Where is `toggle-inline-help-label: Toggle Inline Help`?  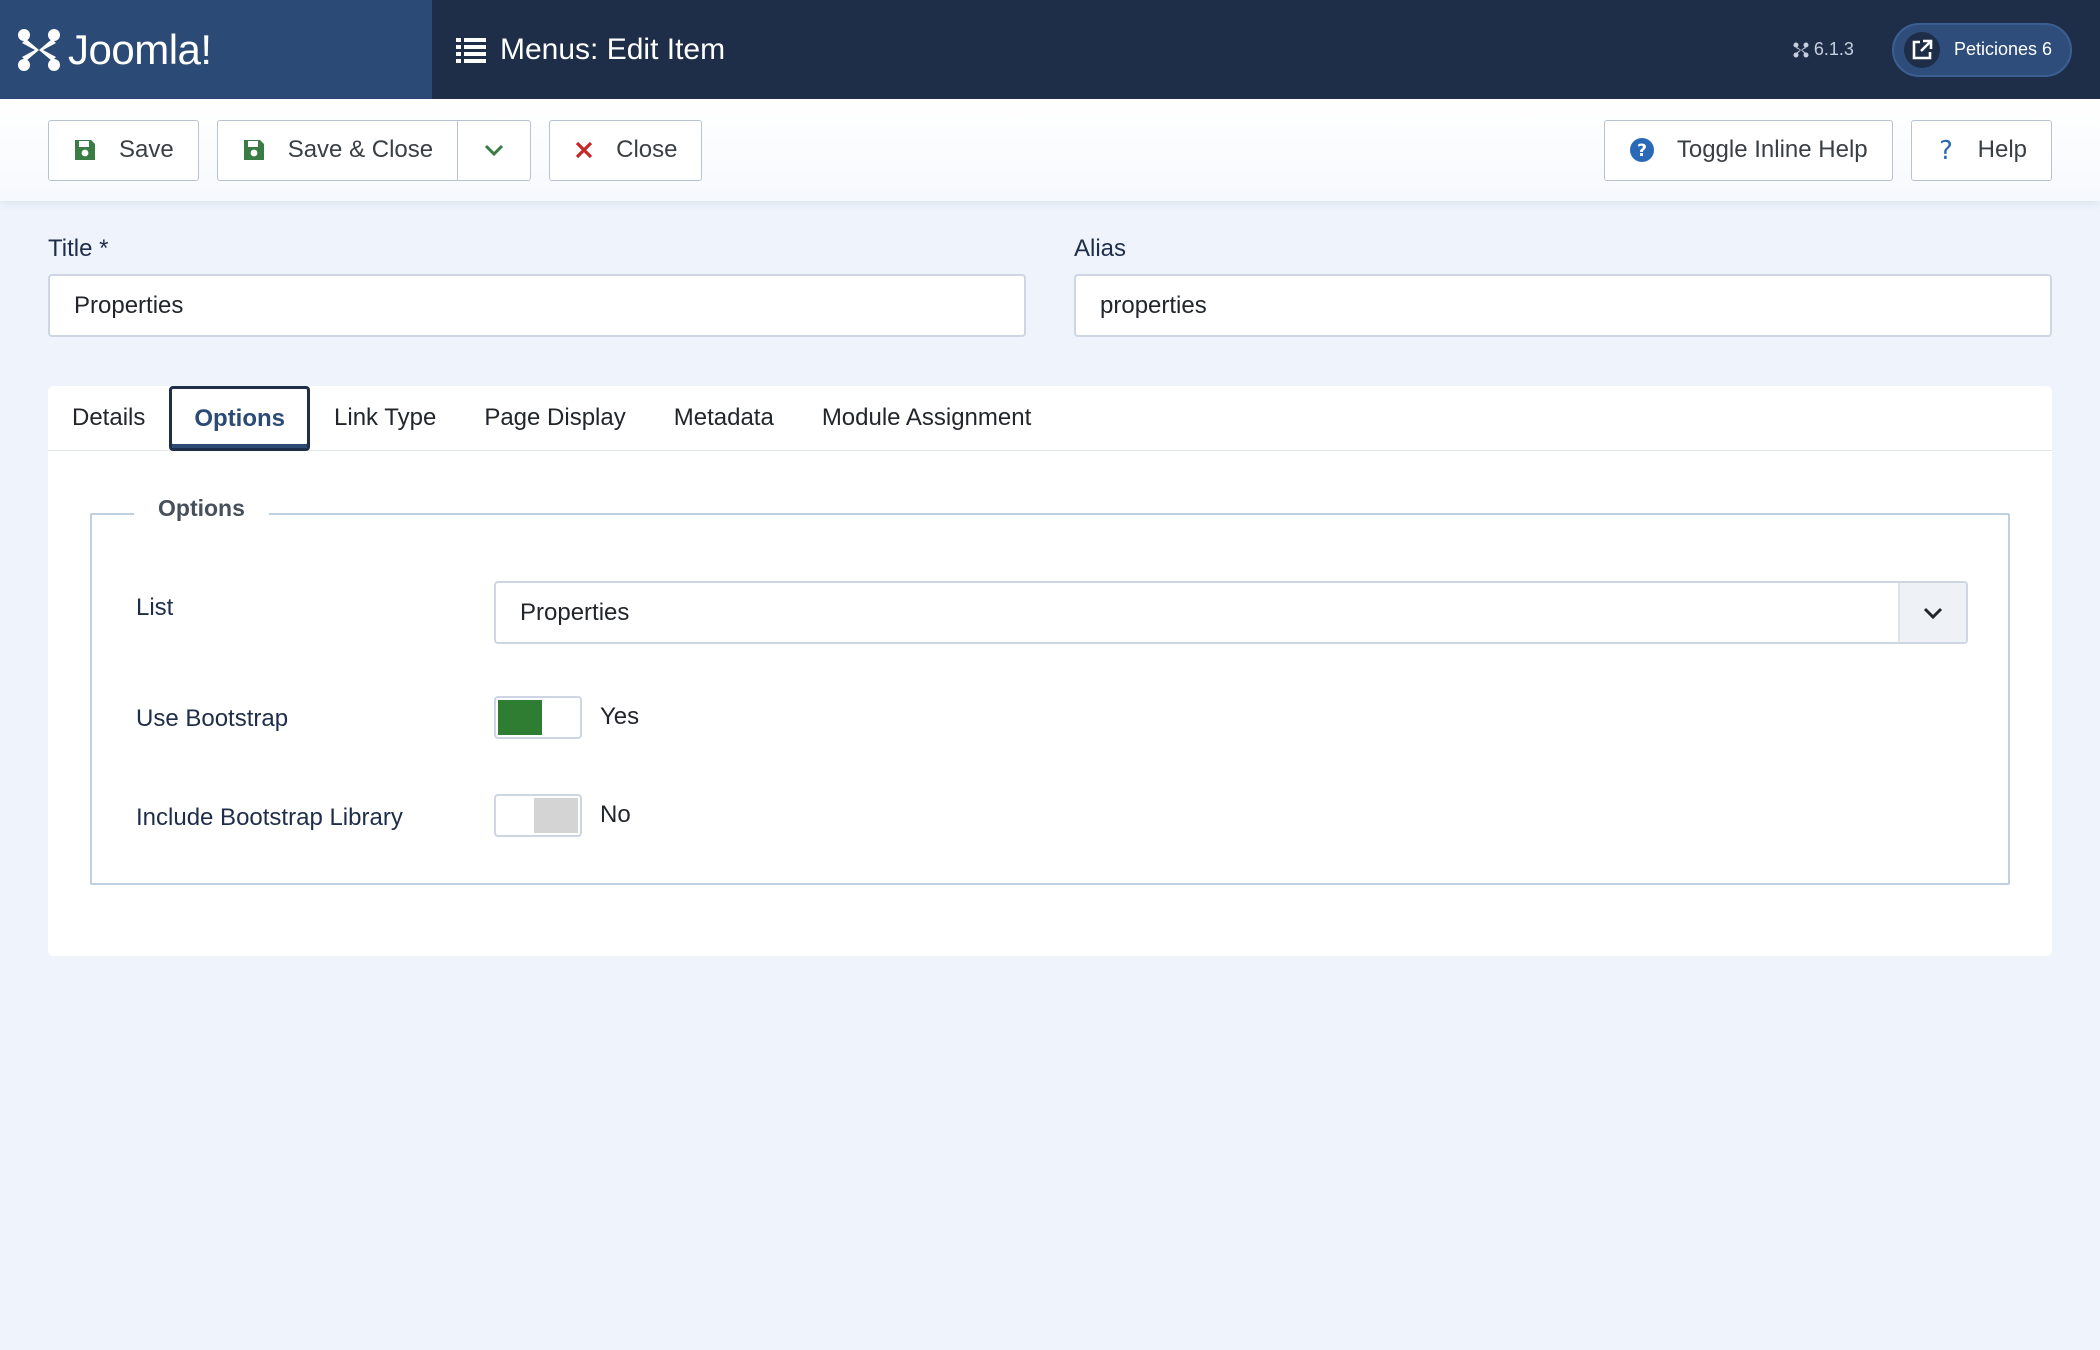
toggle-inline-help-label: Toggle Inline Help is located at coordinates (1772, 149).